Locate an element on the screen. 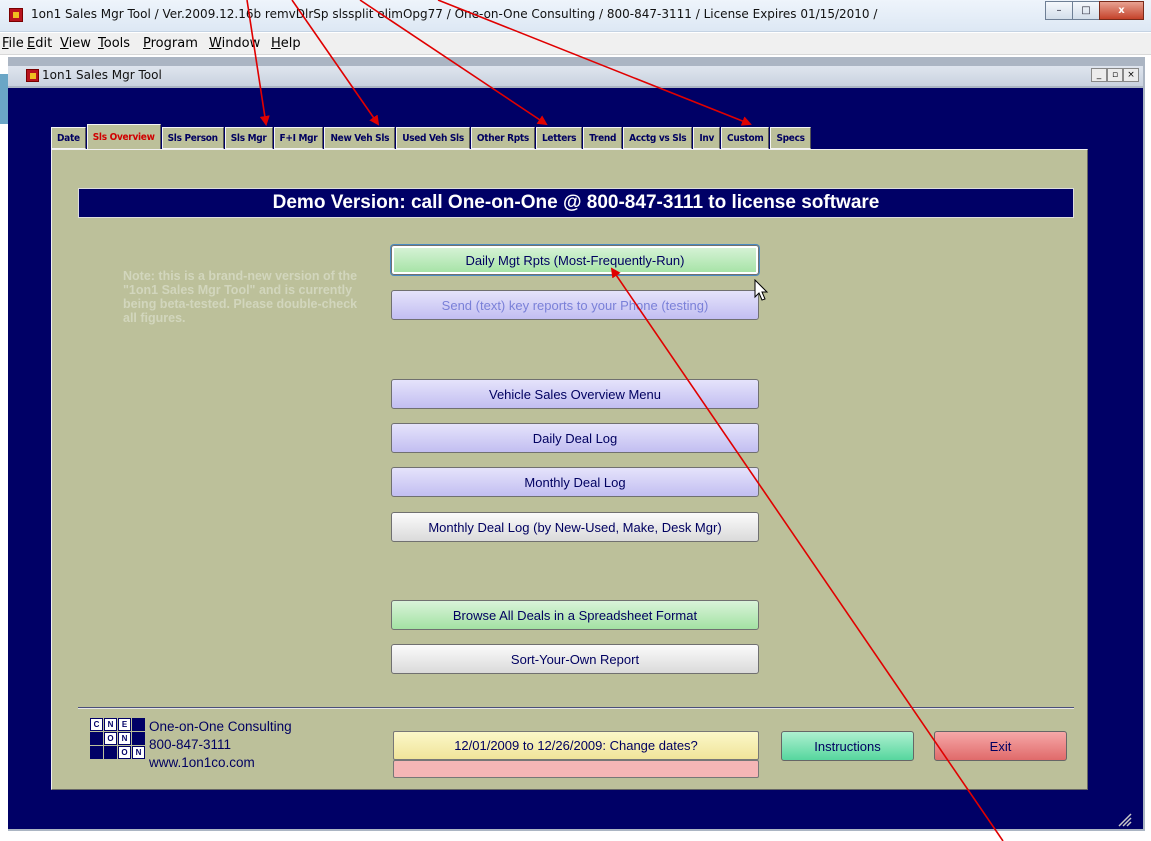 The height and width of the screenshot is (841, 1151). menu-edit: Edit is located at coordinates (39, 43).